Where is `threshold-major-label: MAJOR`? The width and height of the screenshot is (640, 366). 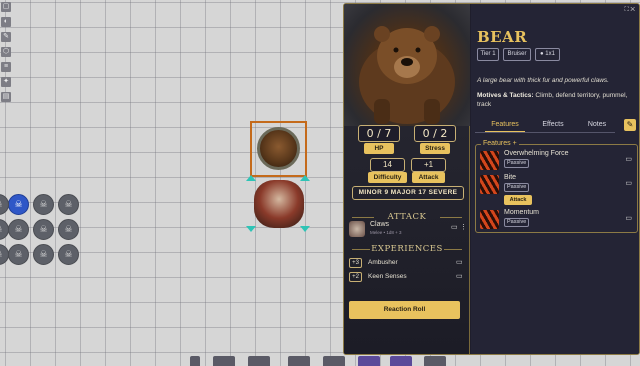 threshold-major-label: MAJOR is located at coordinates (403, 192).